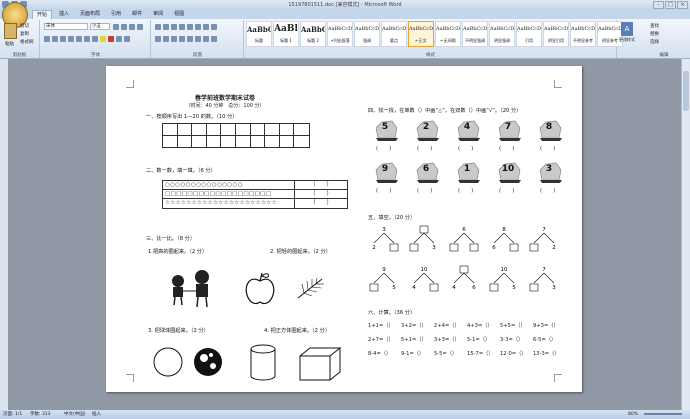 This screenshot has width=690, height=419. What do you see at coordinates (448, 34) in the screenshot?
I see `style-item: AaBbCcDc ↵无间隔` at bounding box center [448, 34].